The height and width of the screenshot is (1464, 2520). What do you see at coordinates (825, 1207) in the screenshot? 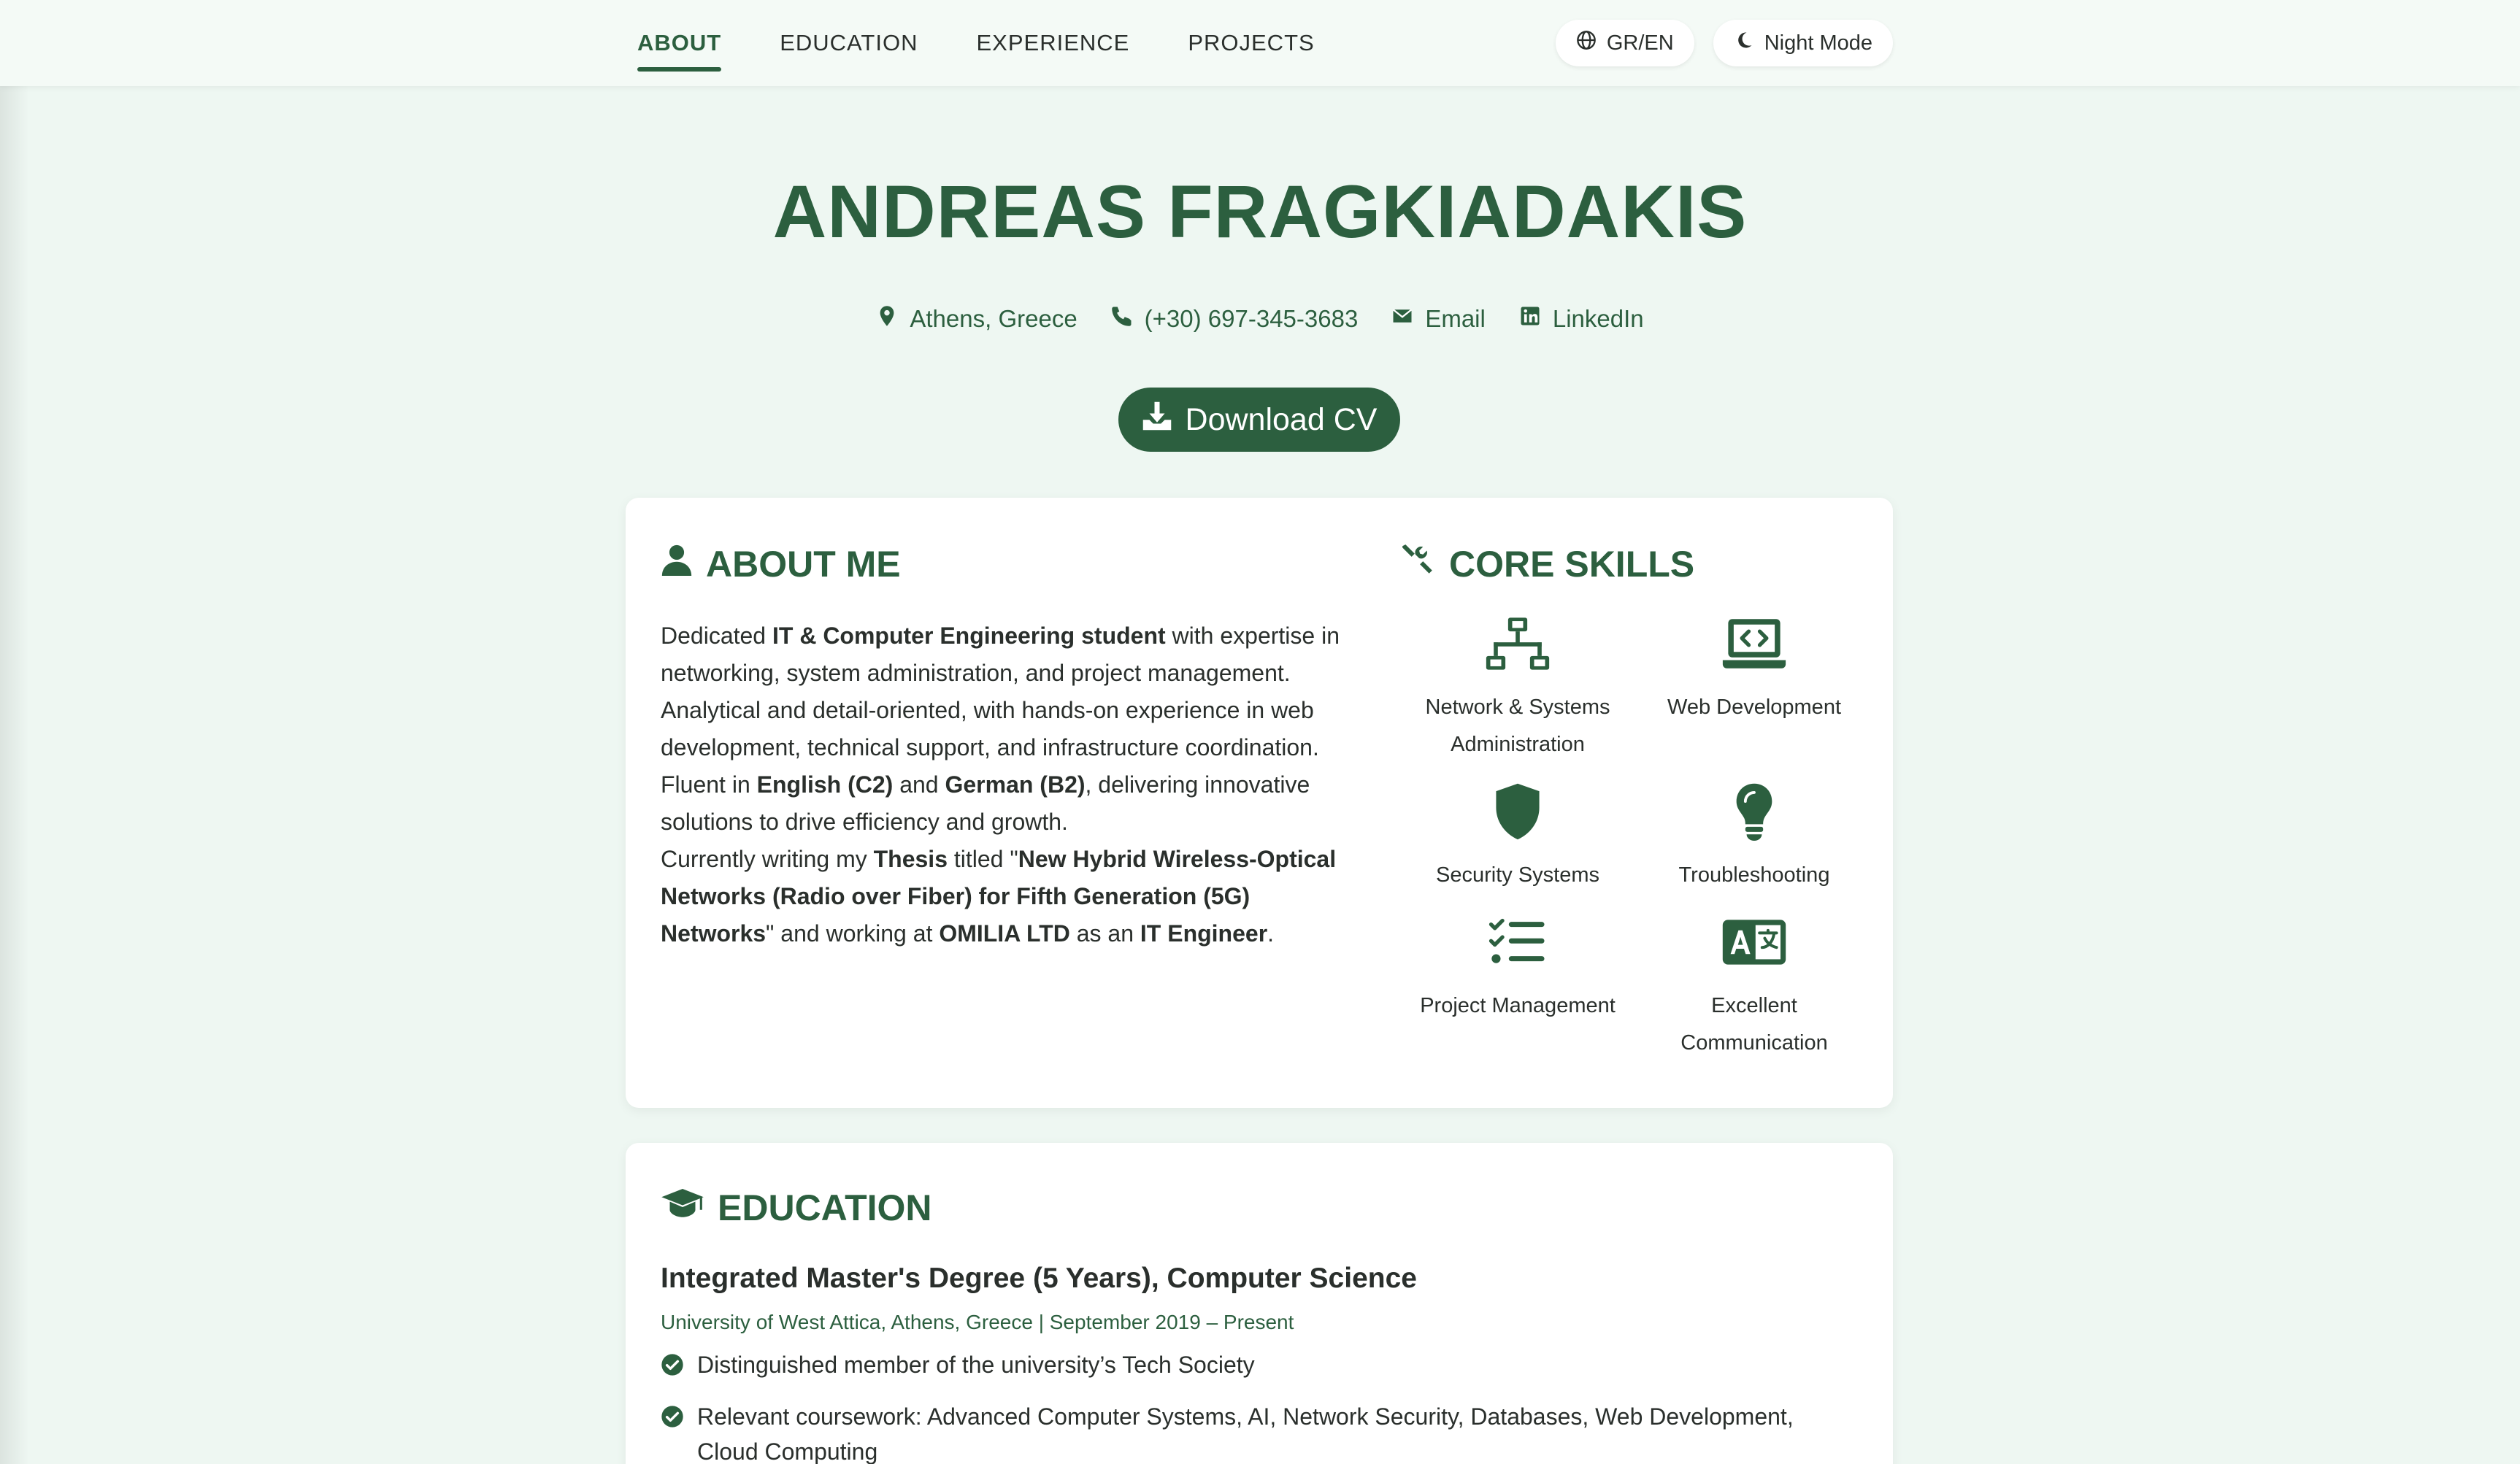
I see `education-heading-text: EDUCATION` at bounding box center [825, 1207].